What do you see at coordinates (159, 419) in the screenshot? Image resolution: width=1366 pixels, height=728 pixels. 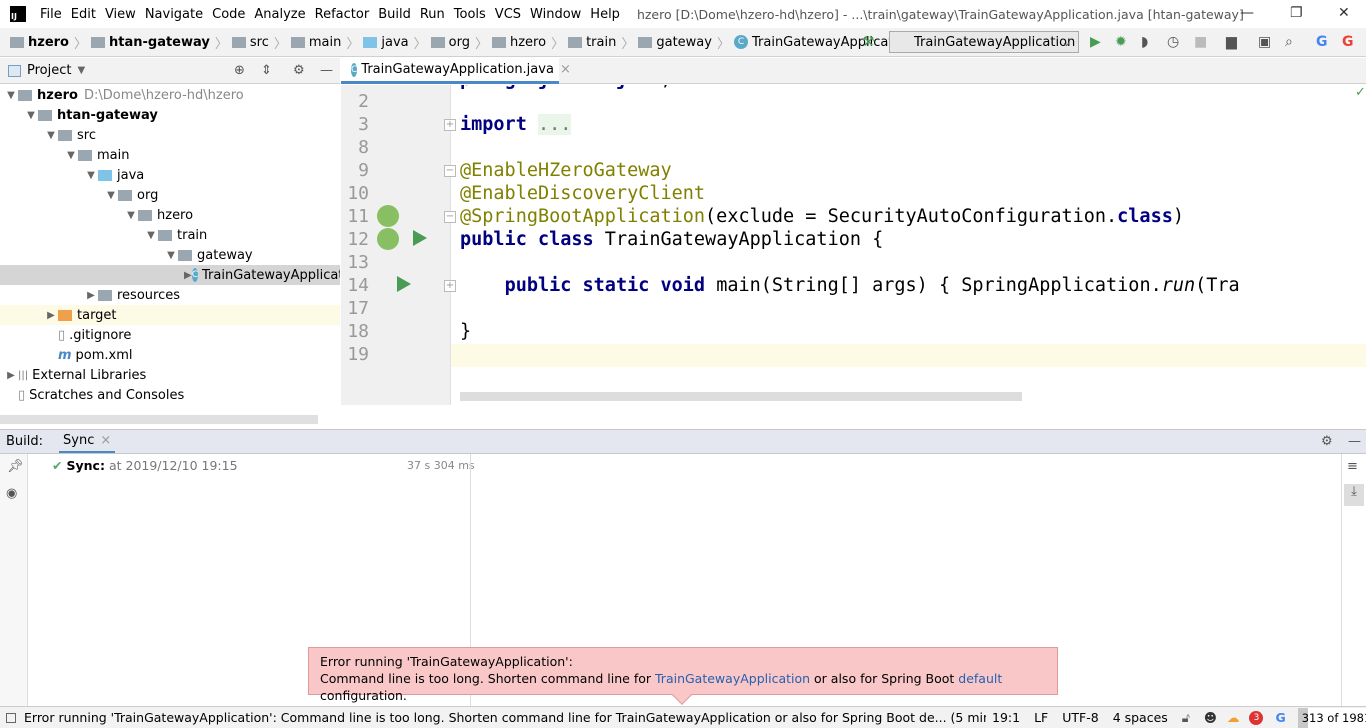 I see `tree-horizontal-scrollbar` at bounding box center [159, 419].